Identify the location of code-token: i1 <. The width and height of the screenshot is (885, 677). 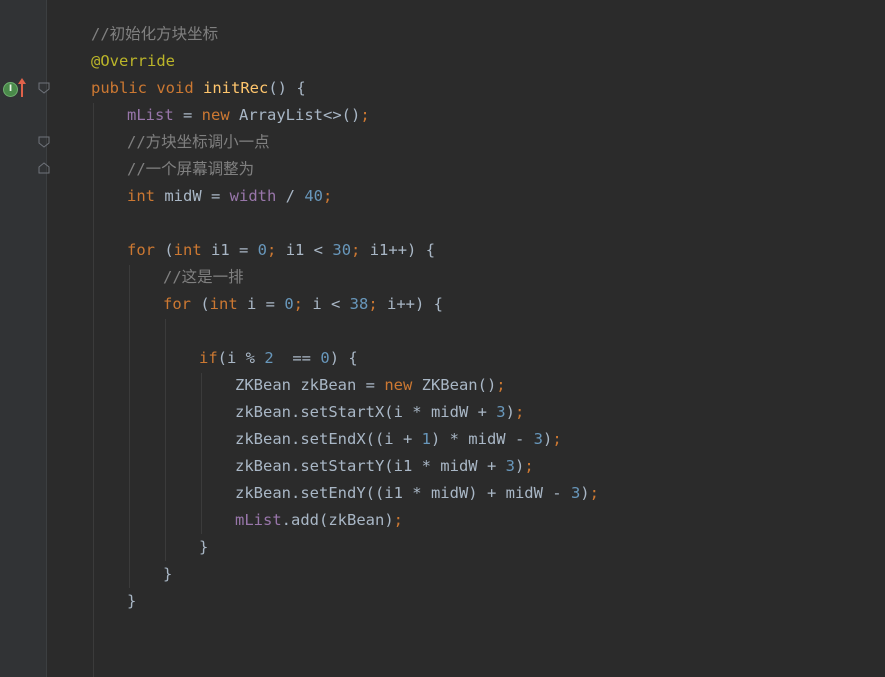
(309, 250).